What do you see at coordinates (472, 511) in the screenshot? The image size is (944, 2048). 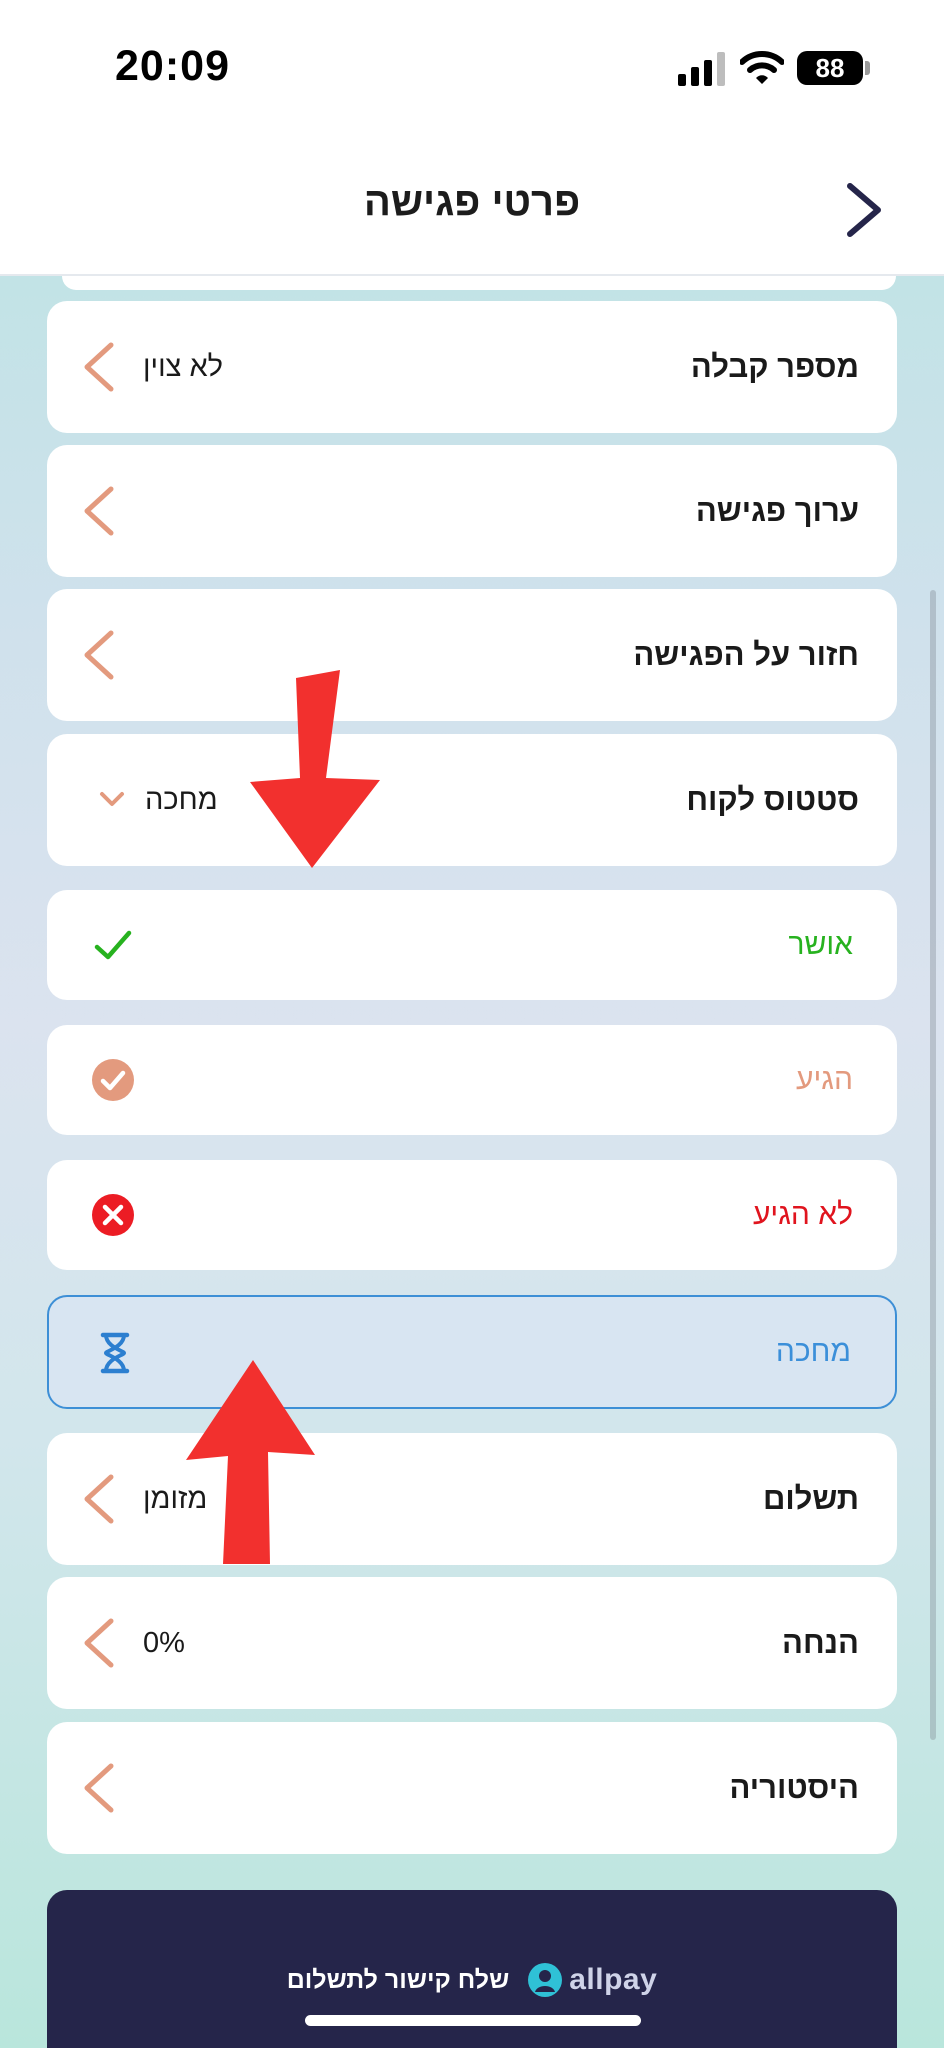 I see `edit-meeting-row: ערוך פגישה` at bounding box center [472, 511].